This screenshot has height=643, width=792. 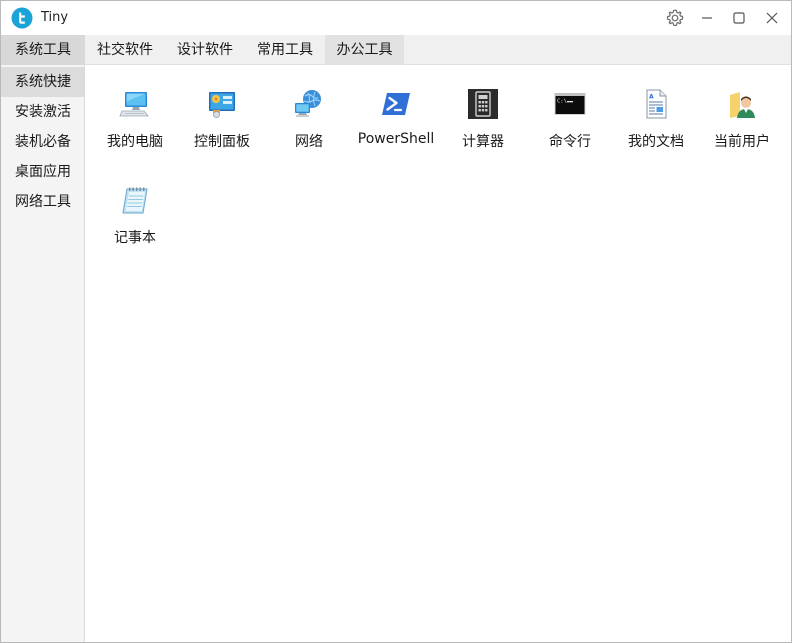 I want to click on window-title: Tiny, so click(x=55, y=17).